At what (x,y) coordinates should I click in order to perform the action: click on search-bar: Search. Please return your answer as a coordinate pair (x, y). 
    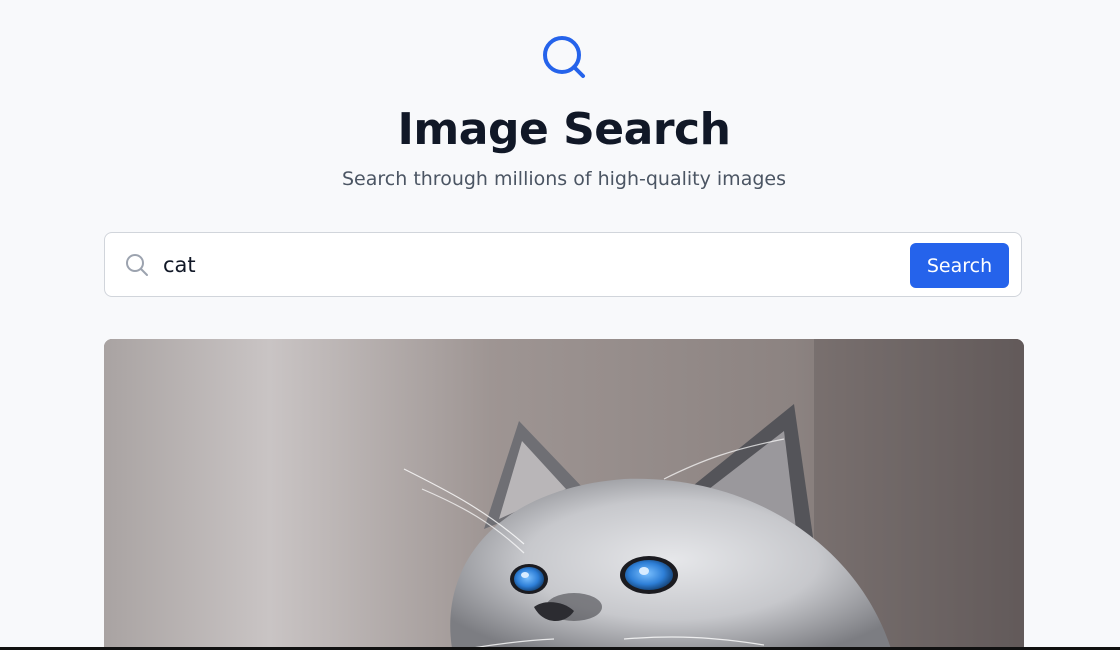
    Looking at the image, I should click on (563, 264).